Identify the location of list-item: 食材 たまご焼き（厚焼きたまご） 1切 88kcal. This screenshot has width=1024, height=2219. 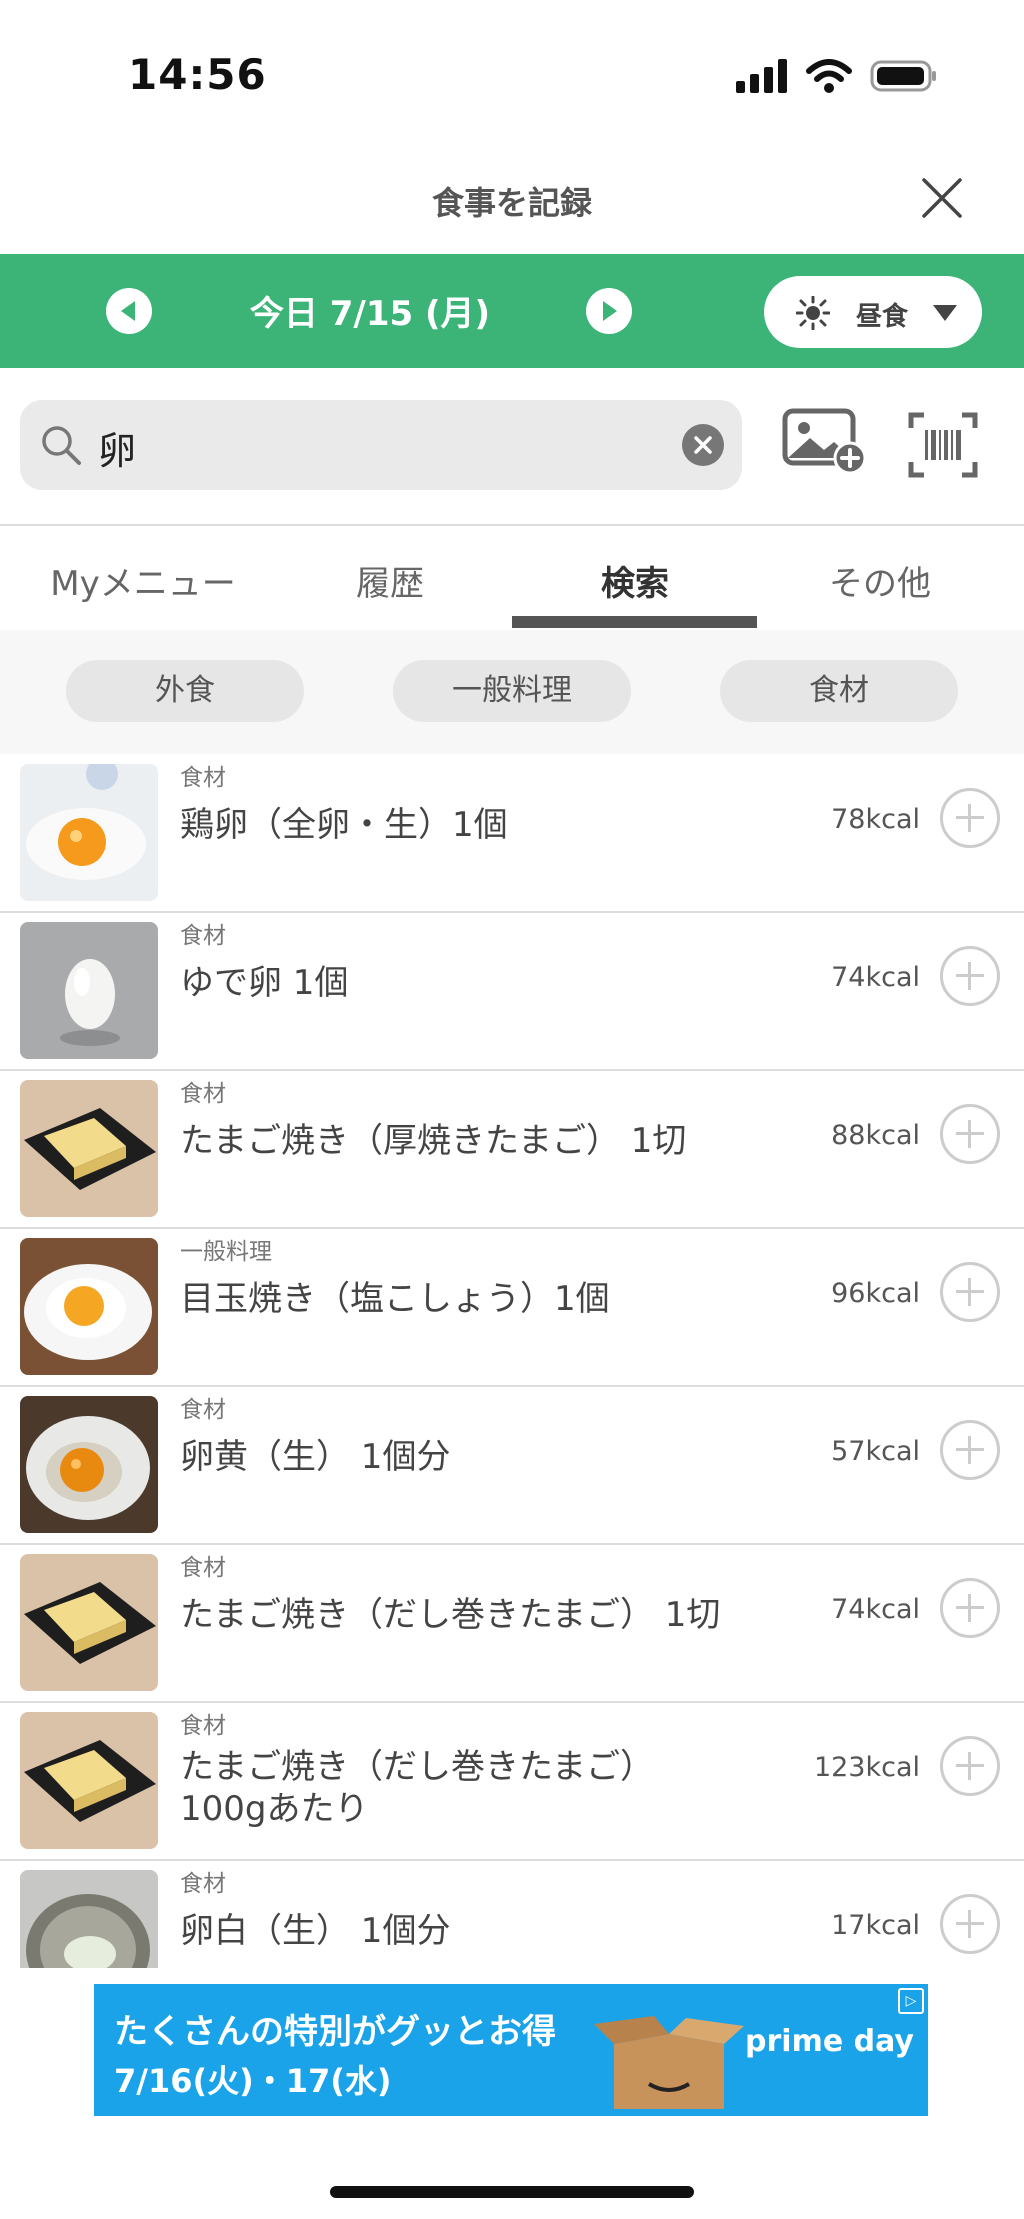
(512, 1149).